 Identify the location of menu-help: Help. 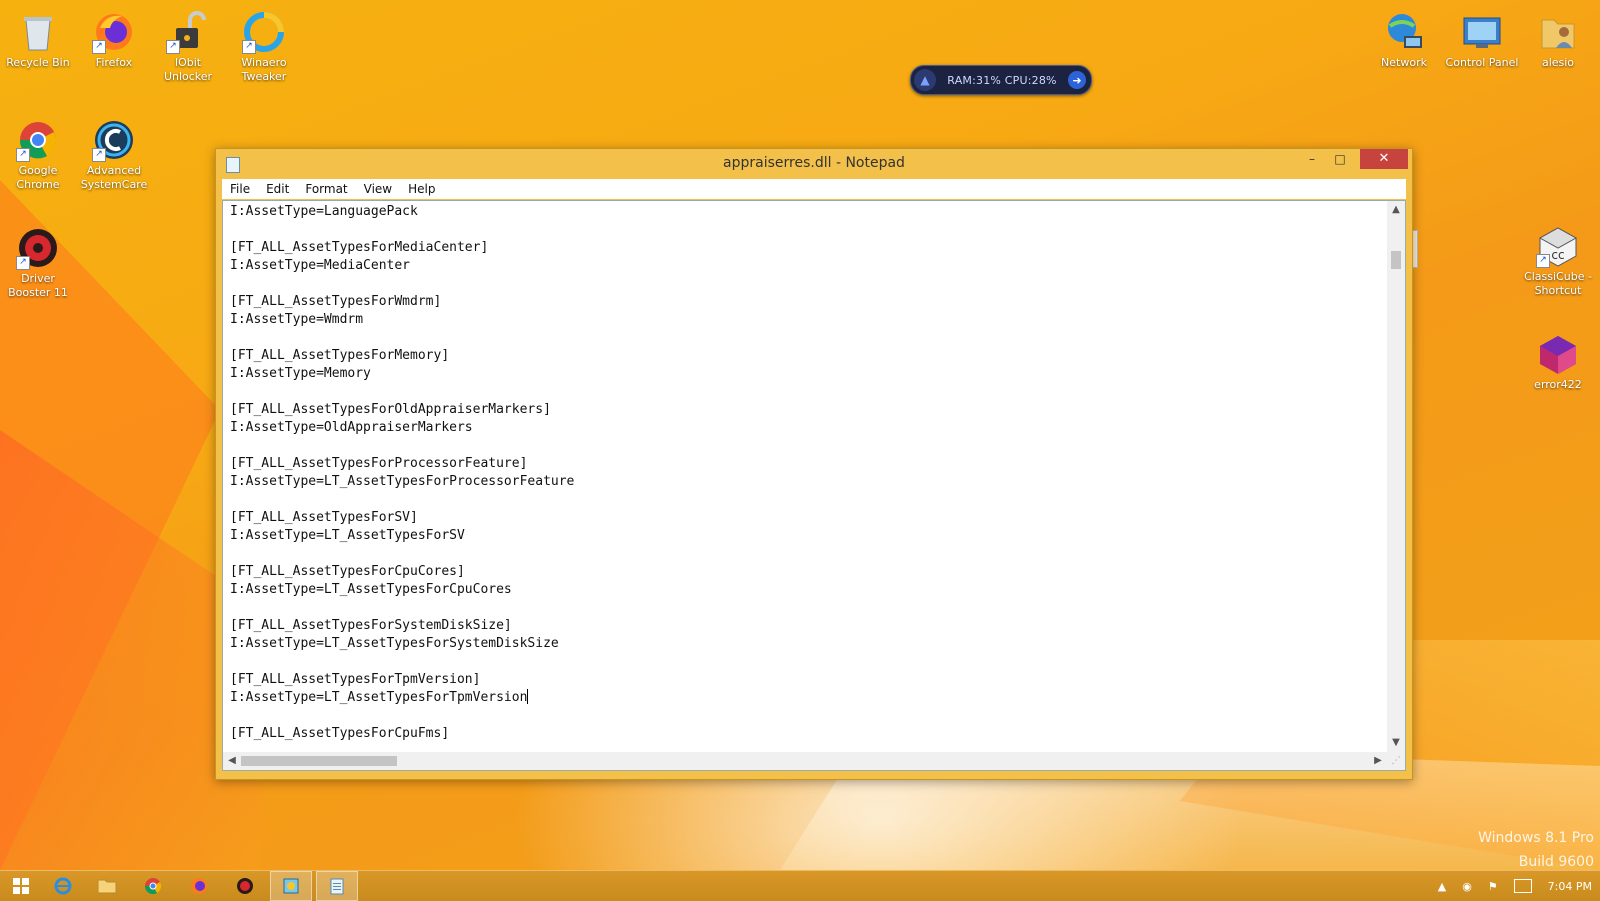
(421, 189).